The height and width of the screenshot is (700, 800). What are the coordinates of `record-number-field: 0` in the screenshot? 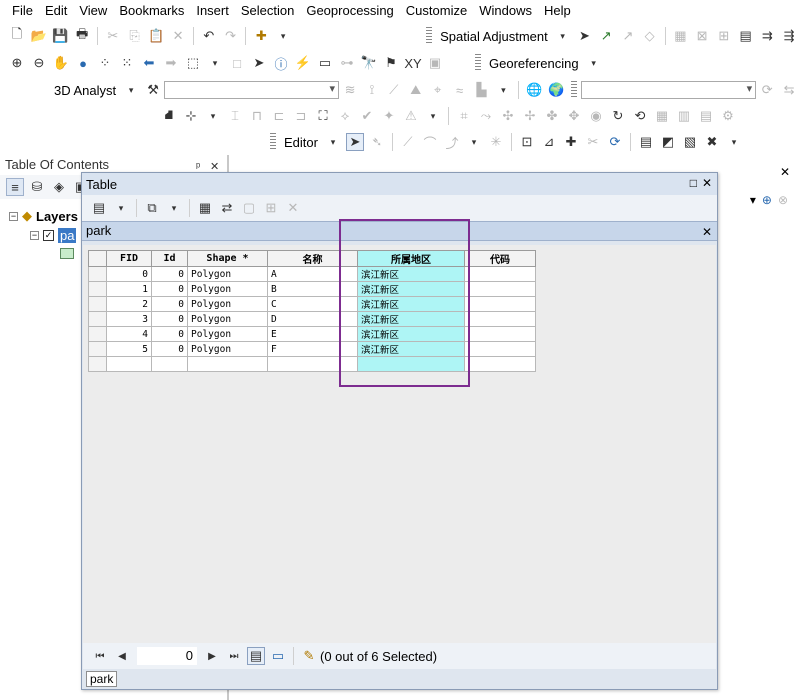 It's located at (167, 656).